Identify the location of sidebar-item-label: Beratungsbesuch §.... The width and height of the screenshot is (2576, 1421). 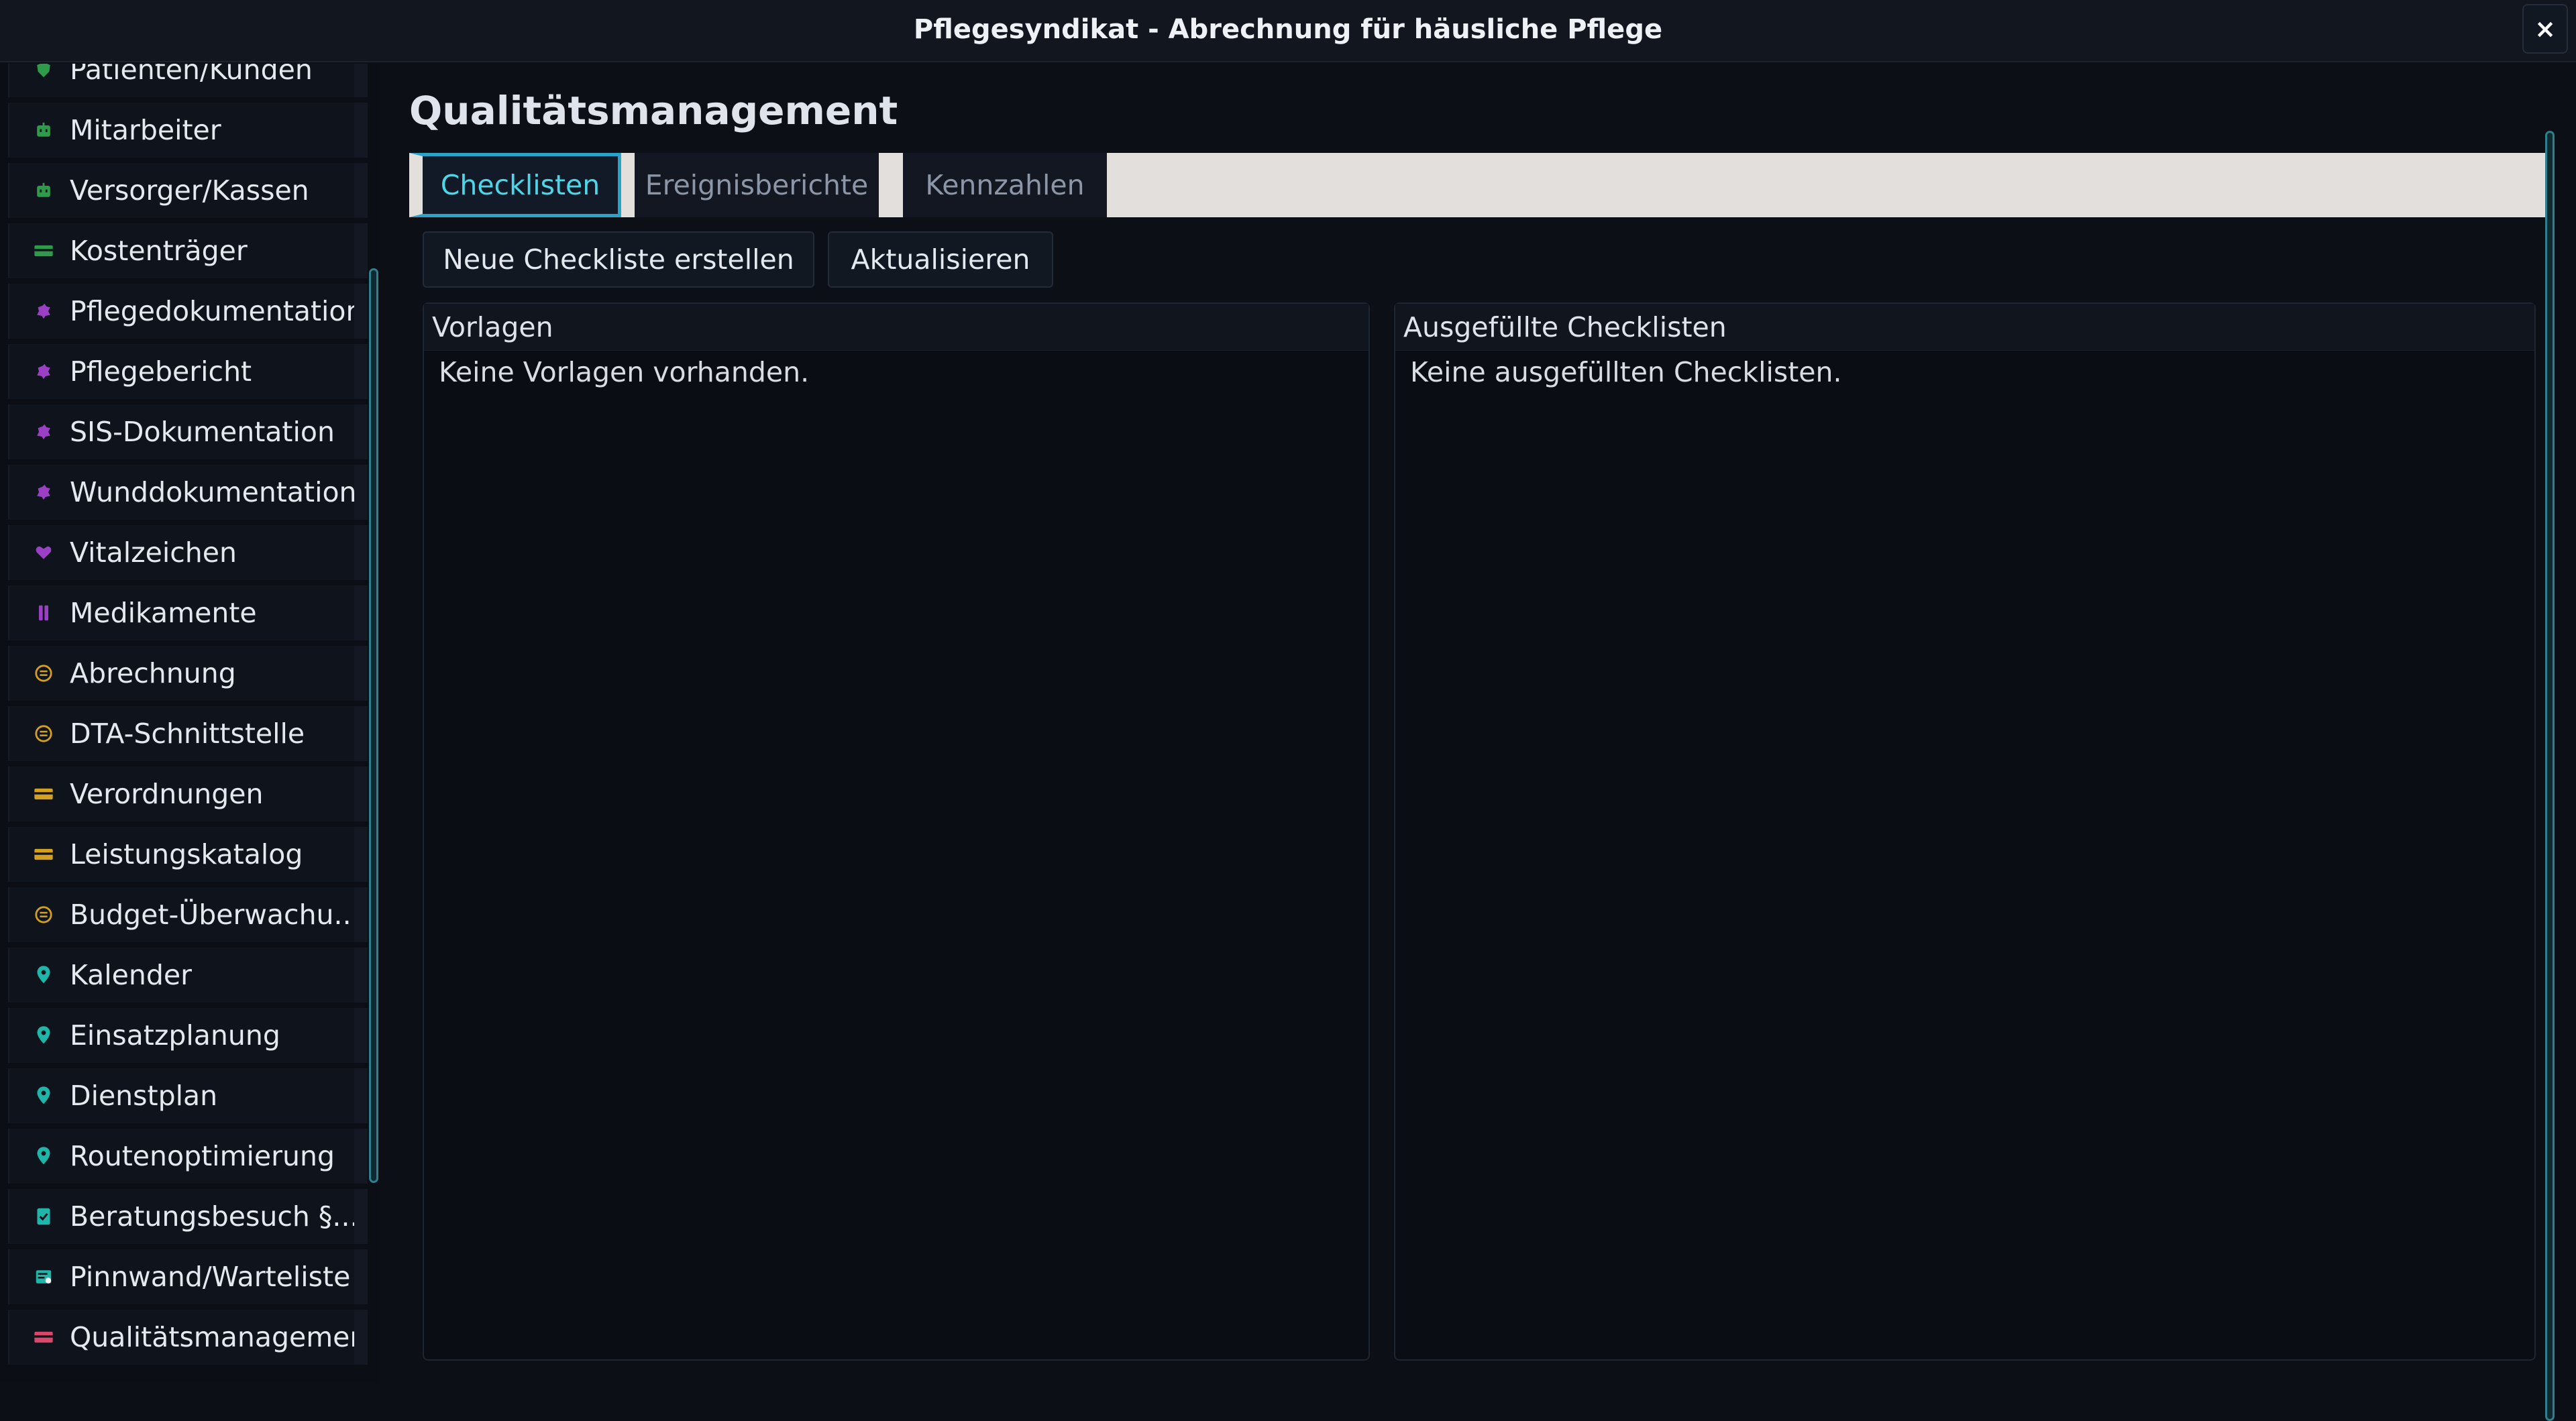
(212, 1216).